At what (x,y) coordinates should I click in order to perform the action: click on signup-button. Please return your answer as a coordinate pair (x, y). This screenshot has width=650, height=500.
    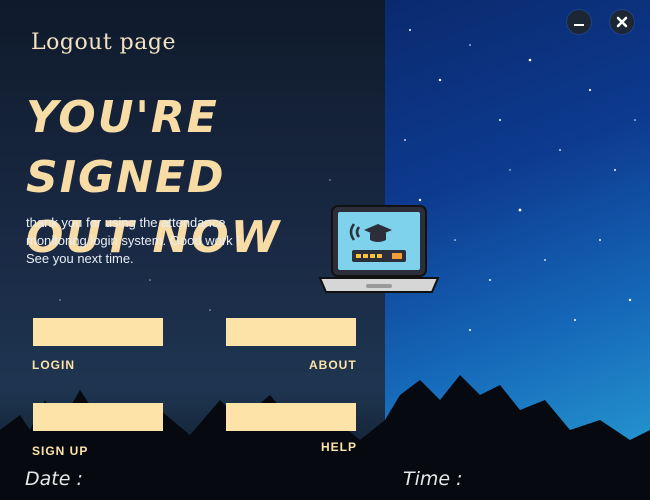
    Looking at the image, I should click on (98, 417).